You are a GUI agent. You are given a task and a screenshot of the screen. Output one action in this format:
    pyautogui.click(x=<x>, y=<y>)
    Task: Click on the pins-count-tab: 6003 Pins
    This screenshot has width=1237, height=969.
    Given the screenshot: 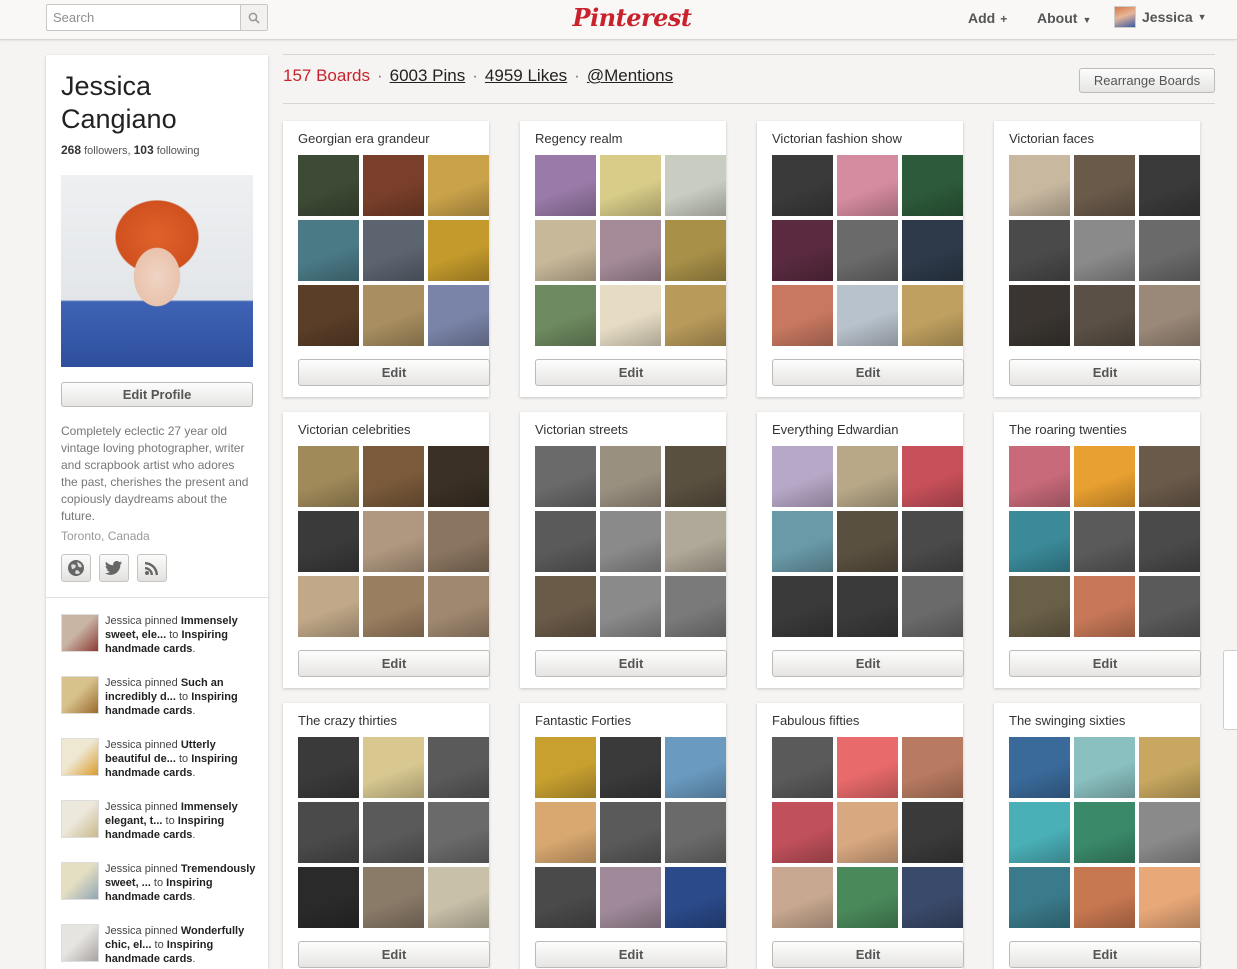 What is the action you would take?
    pyautogui.click(x=428, y=76)
    